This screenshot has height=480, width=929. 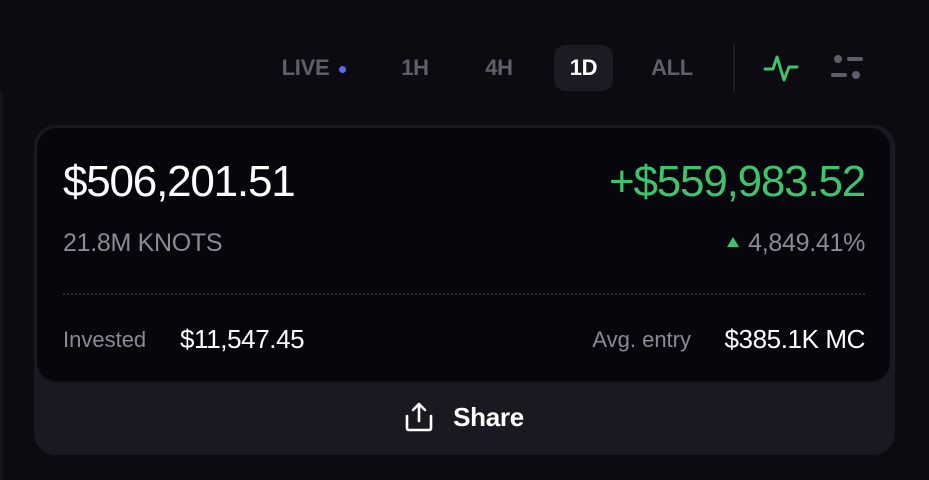 I want to click on settings-button, so click(x=847, y=68).